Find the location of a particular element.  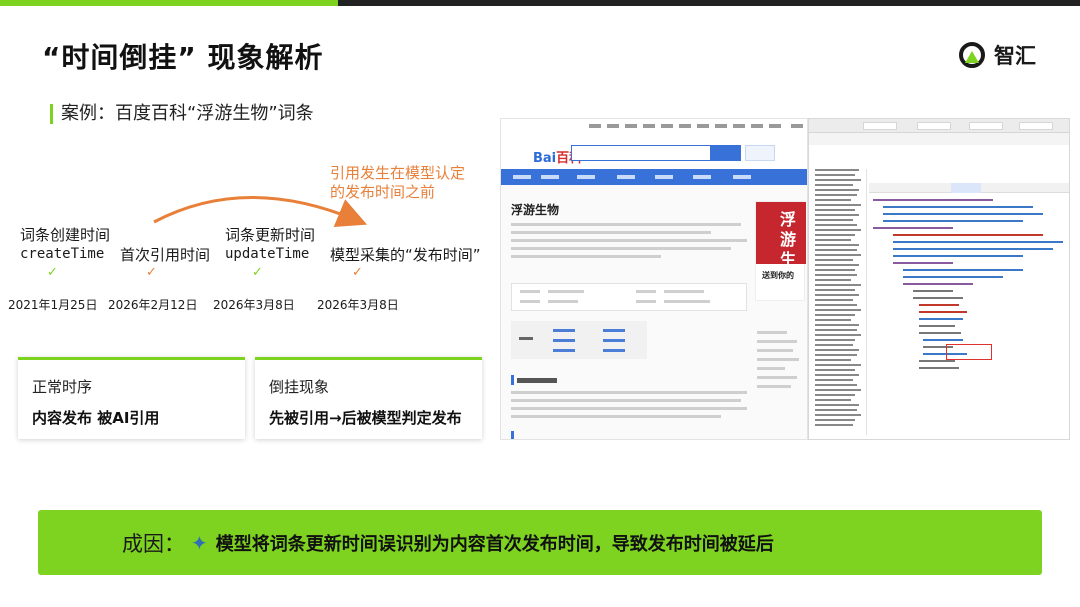

cause-banner: 成因： ✦ 模型将词条更新时间误识别为内容首次发布时间，导致发布时间被延后 is located at coordinates (540, 542).